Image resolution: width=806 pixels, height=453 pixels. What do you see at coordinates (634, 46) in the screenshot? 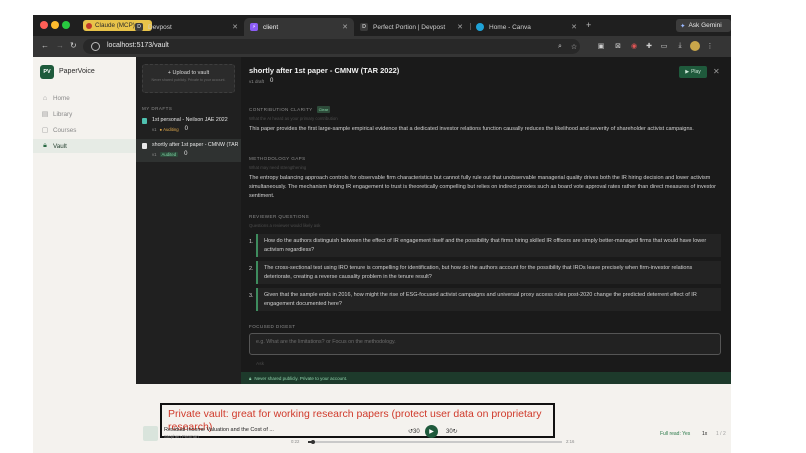
I see `extension-icon: ◉` at bounding box center [634, 46].